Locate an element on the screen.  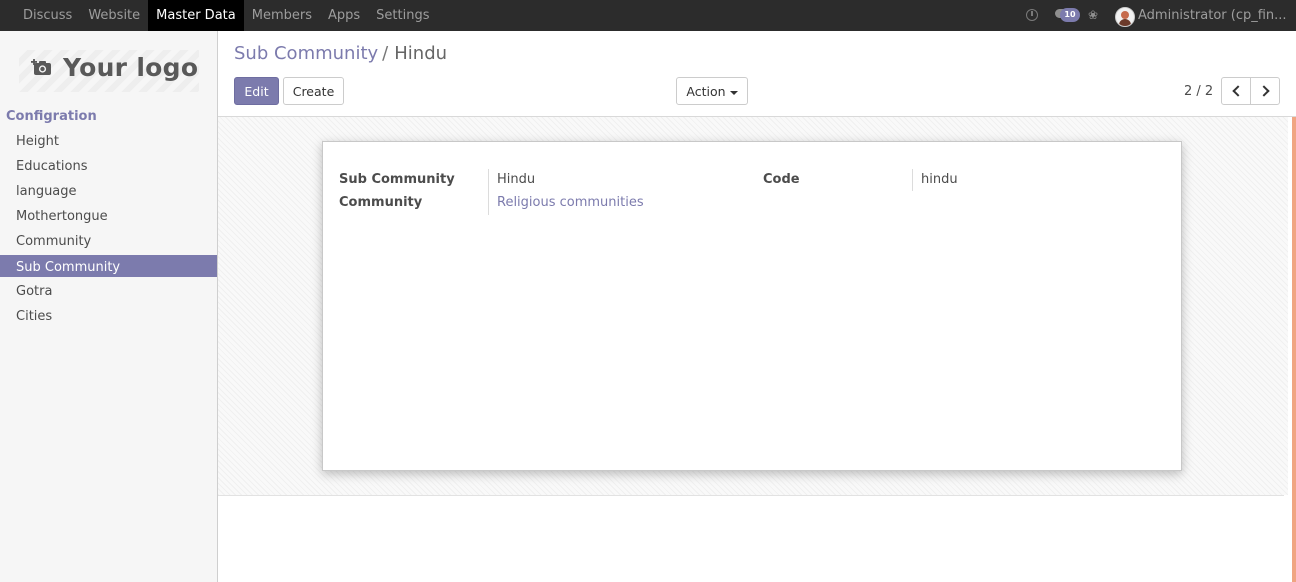
code-value: hindu is located at coordinates (939, 179).